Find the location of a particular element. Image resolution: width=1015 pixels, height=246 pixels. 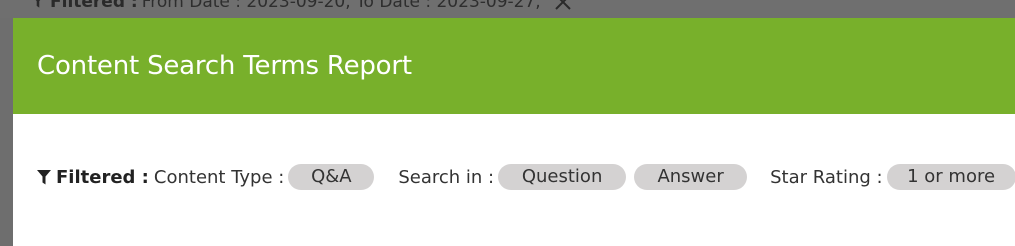

background-filter-label: Filtered : is located at coordinates (94, 6).